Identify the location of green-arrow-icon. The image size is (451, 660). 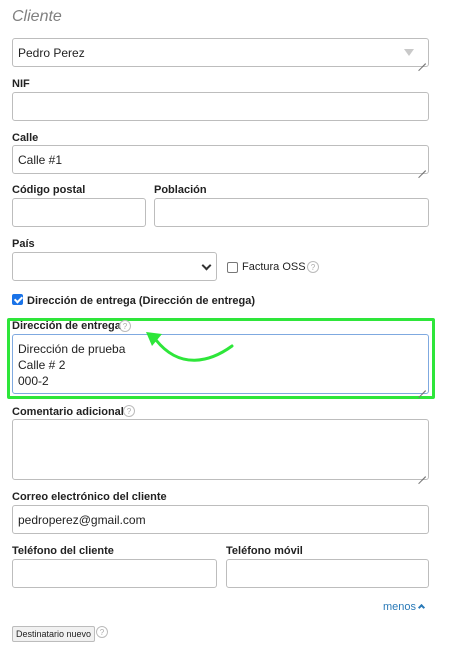
(190, 347).